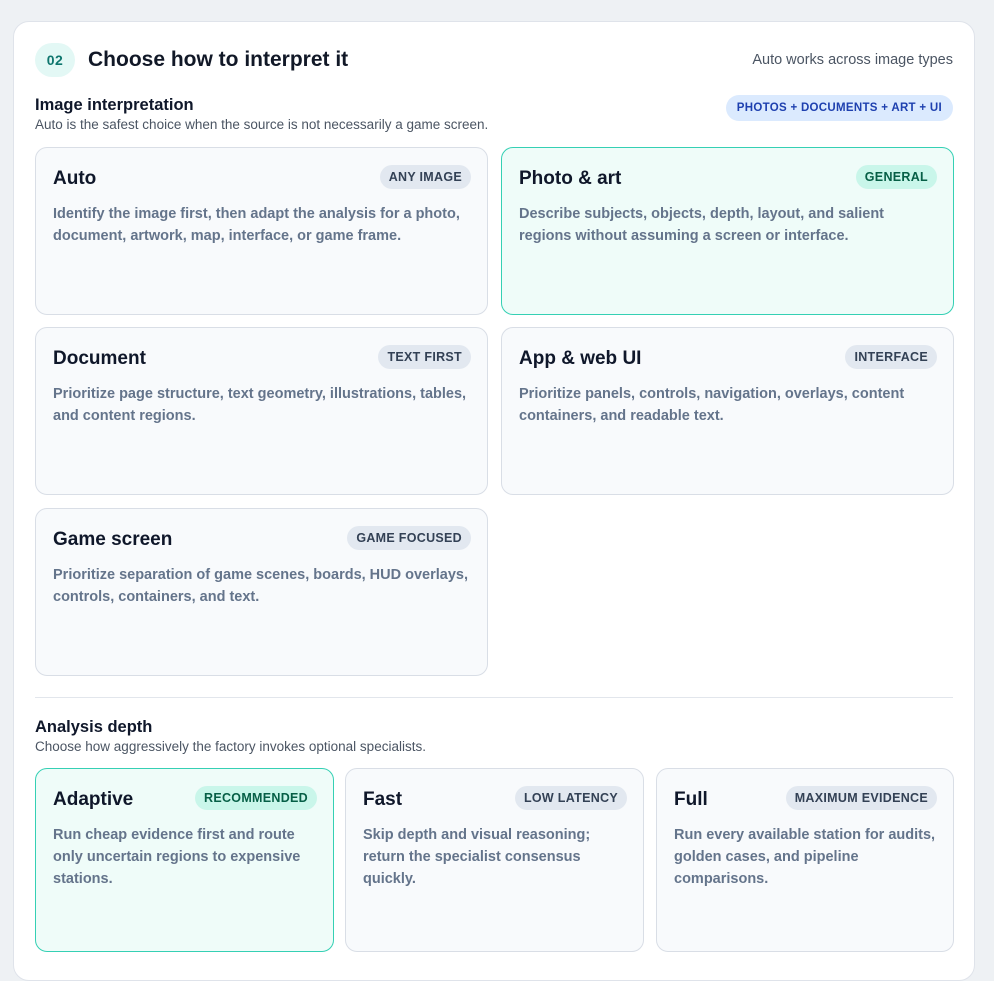 The width and height of the screenshot is (994, 981). What do you see at coordinates (256, 798) in the screenshot?
I see `option-tag: RECOMMENDED` at bounding box center [256, 798].